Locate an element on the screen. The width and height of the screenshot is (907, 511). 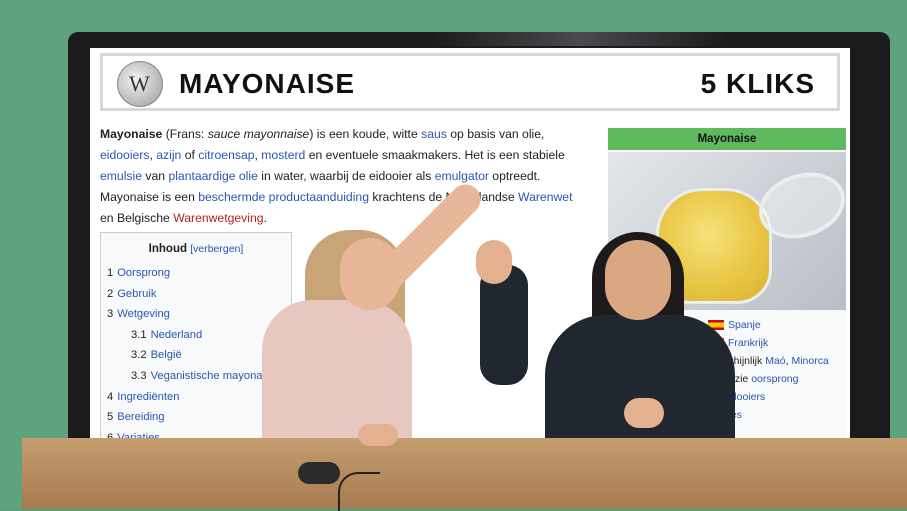
mouse-cable is located at coordinates (359, 491).